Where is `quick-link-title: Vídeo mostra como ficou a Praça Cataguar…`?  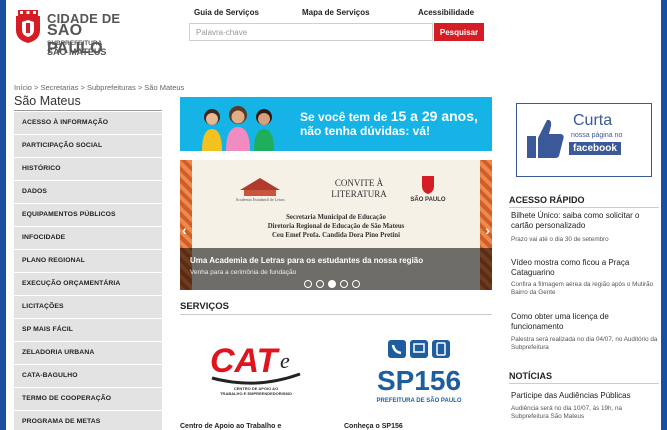 quick-link-title: Vídeo mostra como ficou a Praça Cataguar… is located at coordinates (585, 268).